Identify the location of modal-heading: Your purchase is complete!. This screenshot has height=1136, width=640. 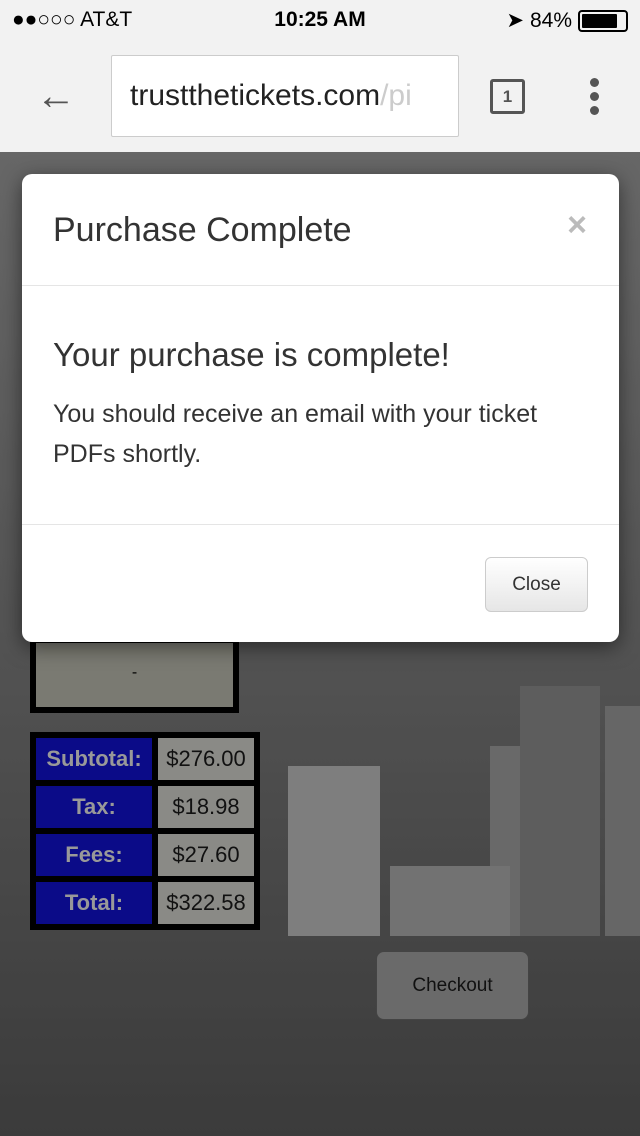
(251, 354).